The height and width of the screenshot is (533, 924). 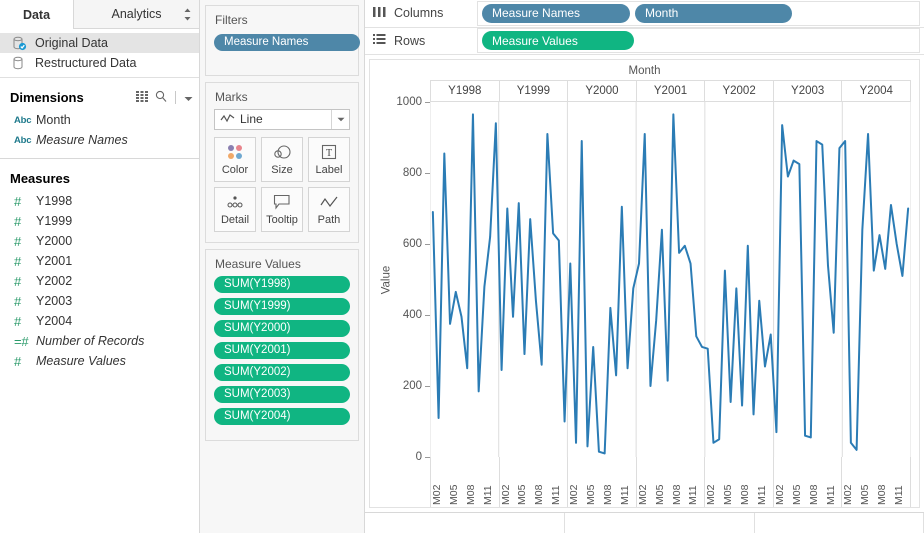 I want to click on color-dots-icon, so click(x=235, y=152).